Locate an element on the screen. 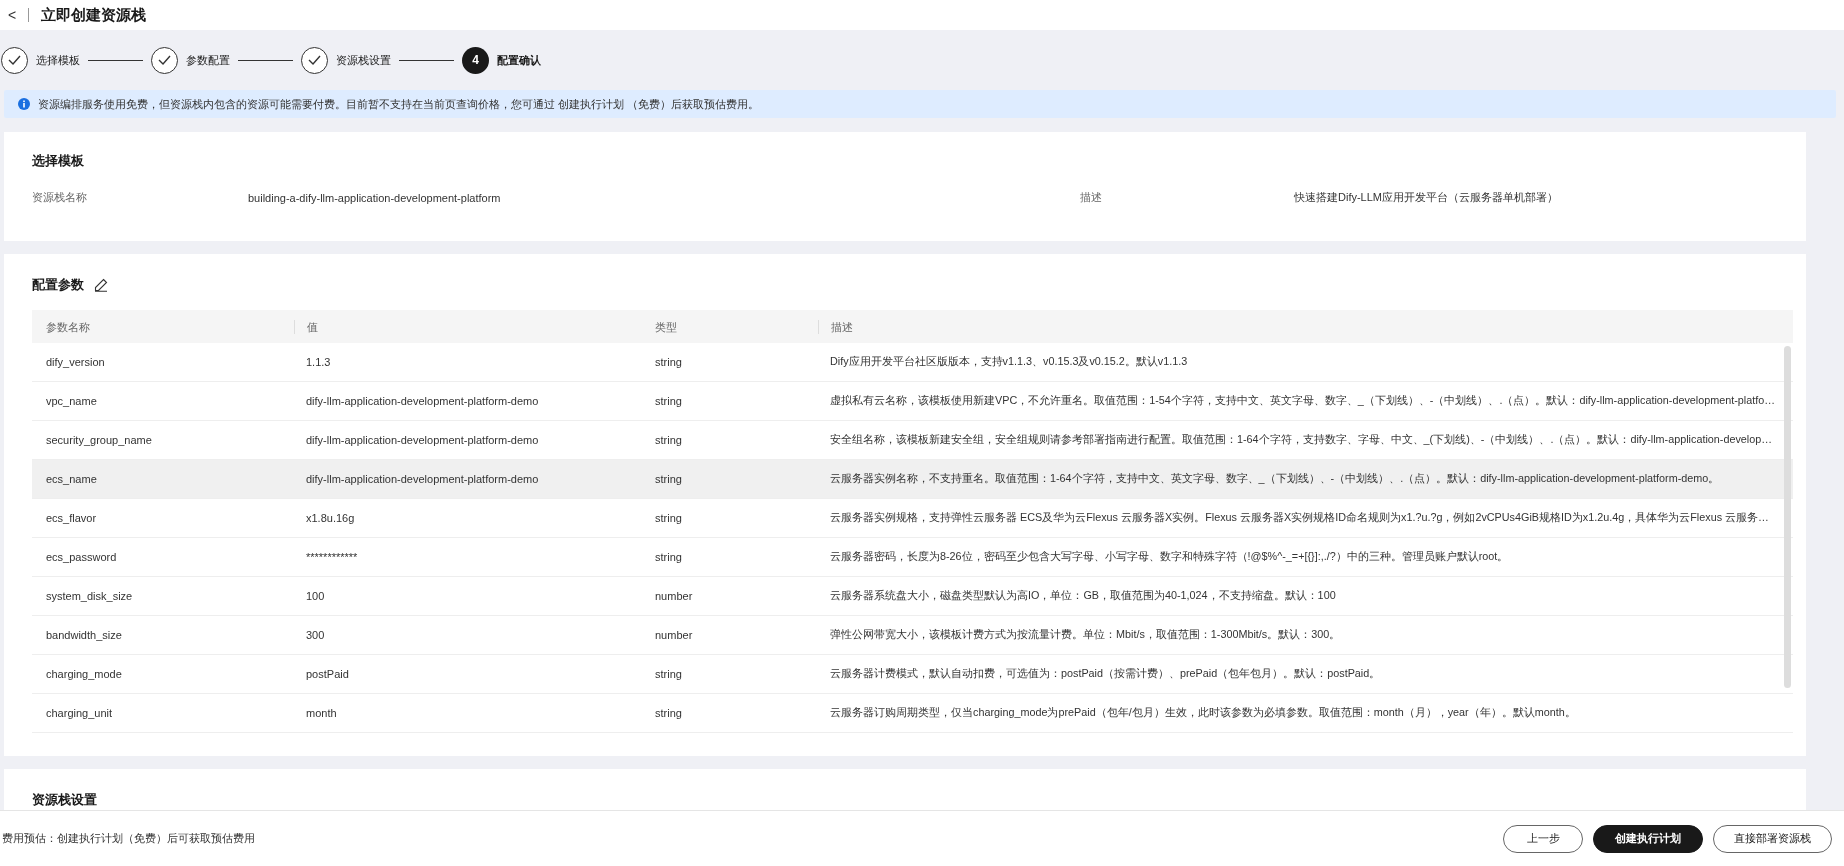  table-cell-text: ecs_name is located at coordinates (71, 479).